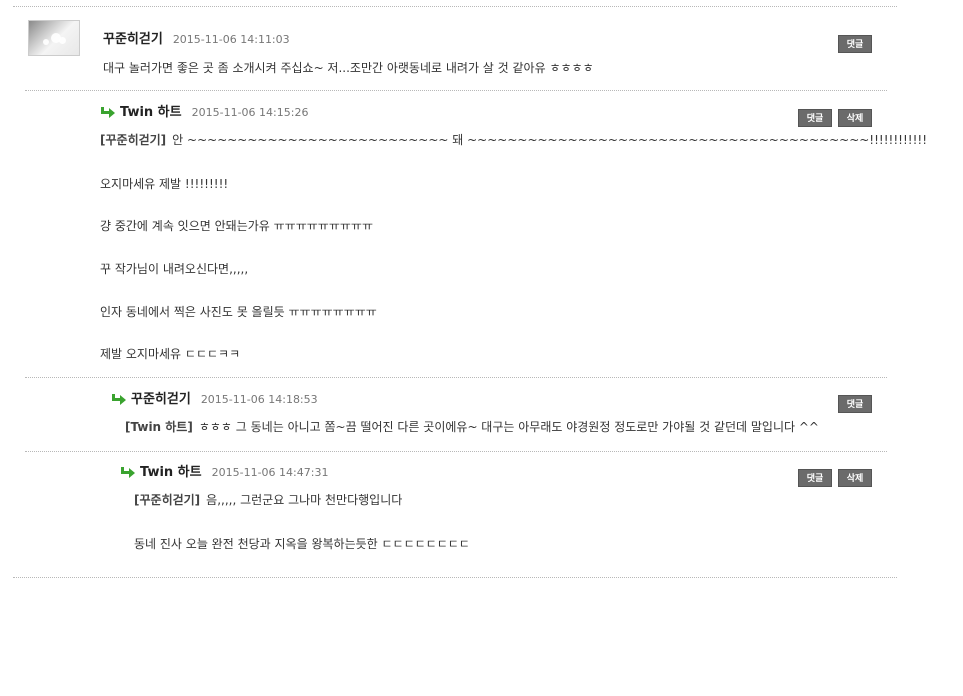  What do you see at coordinates (236, 226) in the screenshot?
I see `comment-text: 걍 중간에 계속 잇으면 안돼는가유 ㅠㅠㅠㅠㅠㅠㅠㅠㅠ` at bounding box center [236, 226].